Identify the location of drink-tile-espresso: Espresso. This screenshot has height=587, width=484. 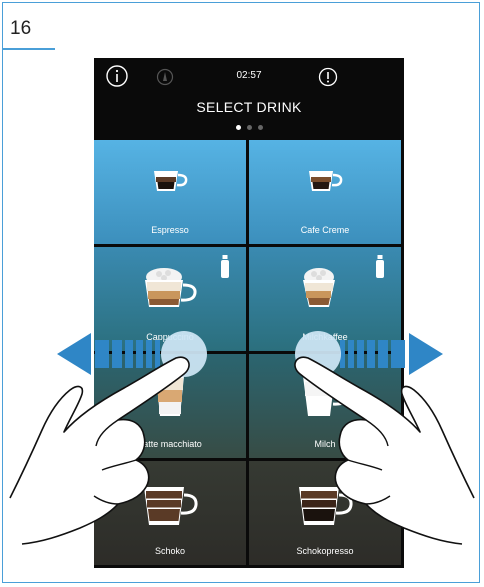
(170, 192).